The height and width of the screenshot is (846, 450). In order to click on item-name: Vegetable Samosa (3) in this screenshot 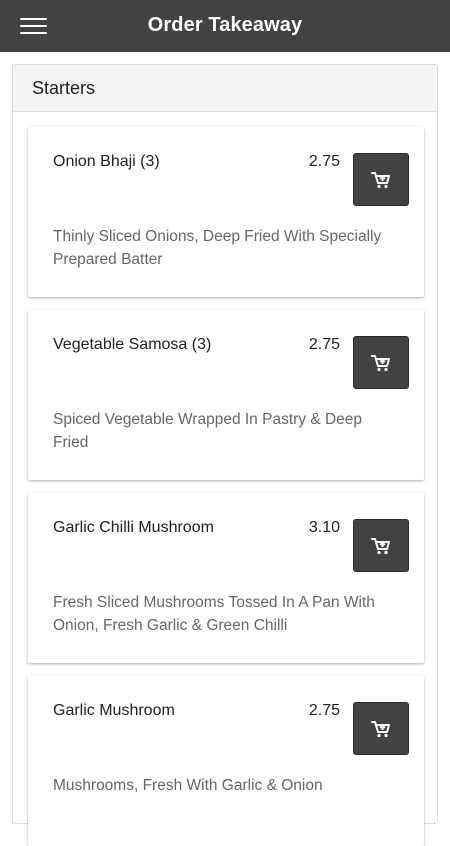, I will do `click(132, 344)`.